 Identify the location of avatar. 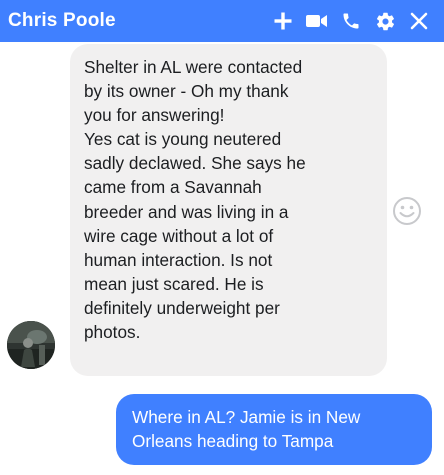
(31, 345).